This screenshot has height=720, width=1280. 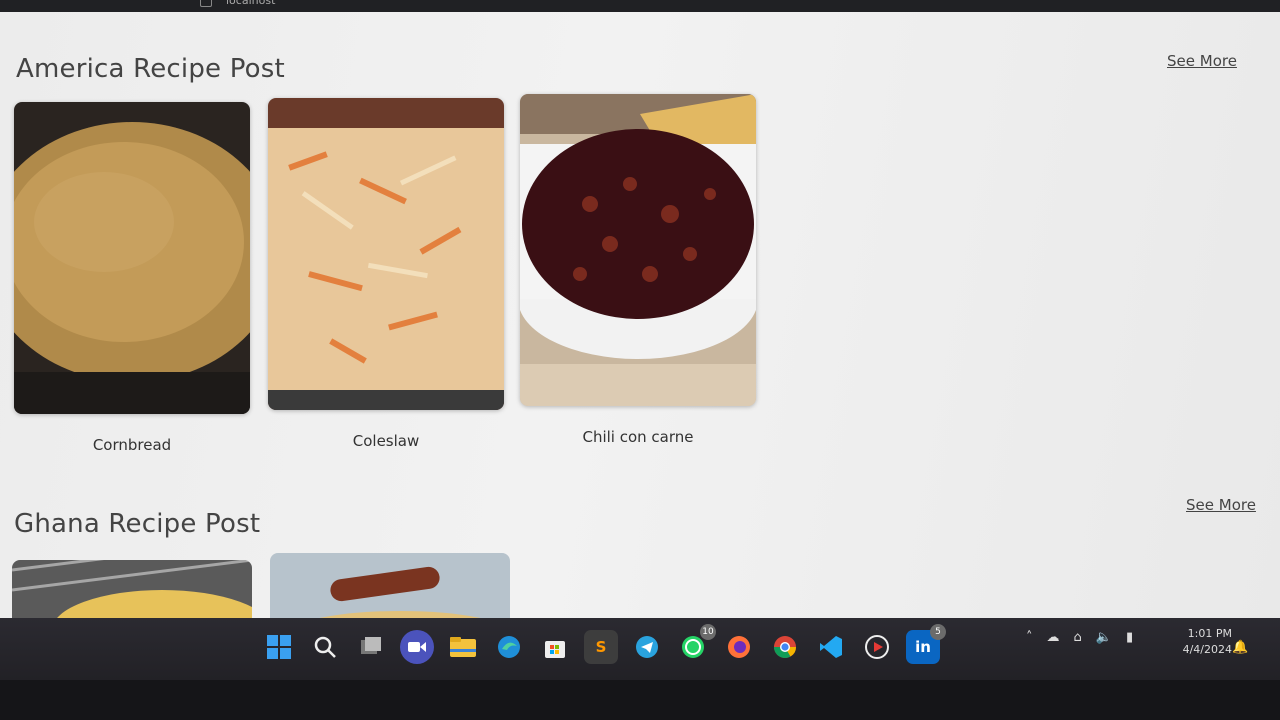 I want to click on system-tray: ˄ ☁ ⌂ 🔈 ▮, so click(x=1079, y=637).